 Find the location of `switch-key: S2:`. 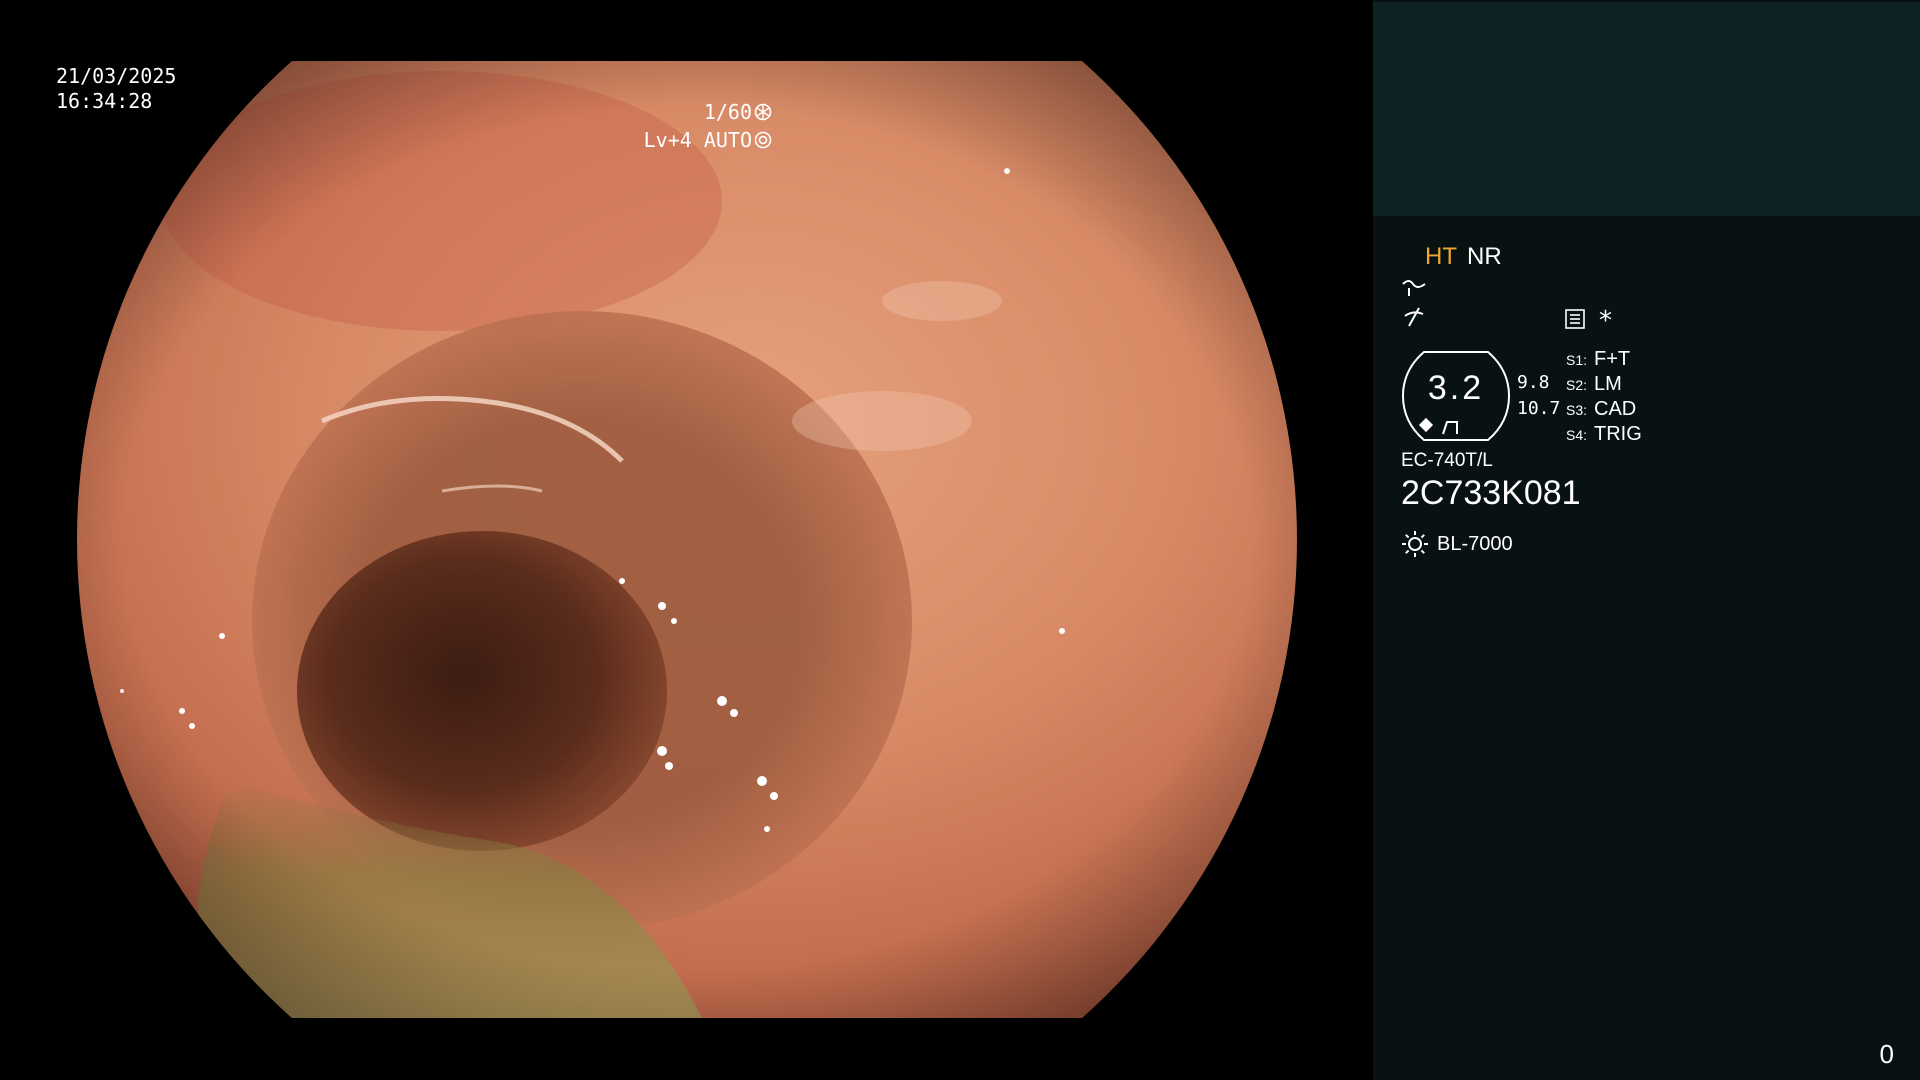

switch-key: S2: is located at coordinates (1577, 385).